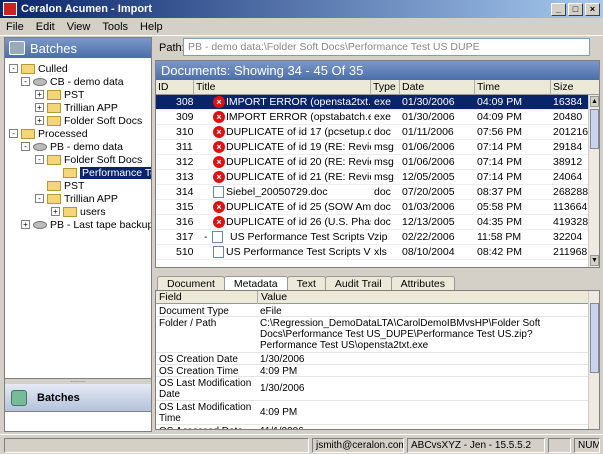  I want to click on tree-node-label: Processed, so click(63, 133).